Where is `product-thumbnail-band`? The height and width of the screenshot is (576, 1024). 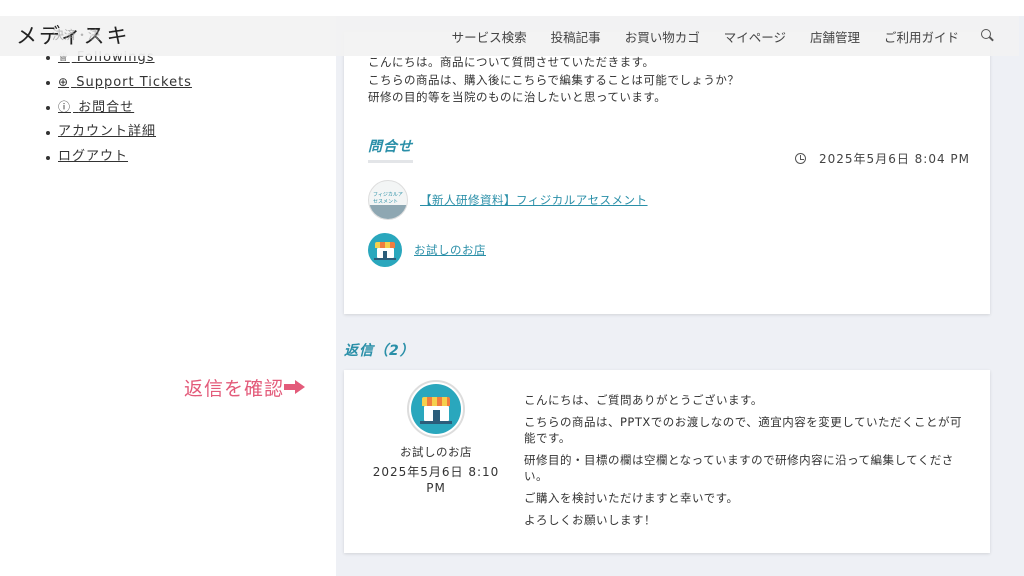 product-thumbnail-band is located at coordinates (388, 212).